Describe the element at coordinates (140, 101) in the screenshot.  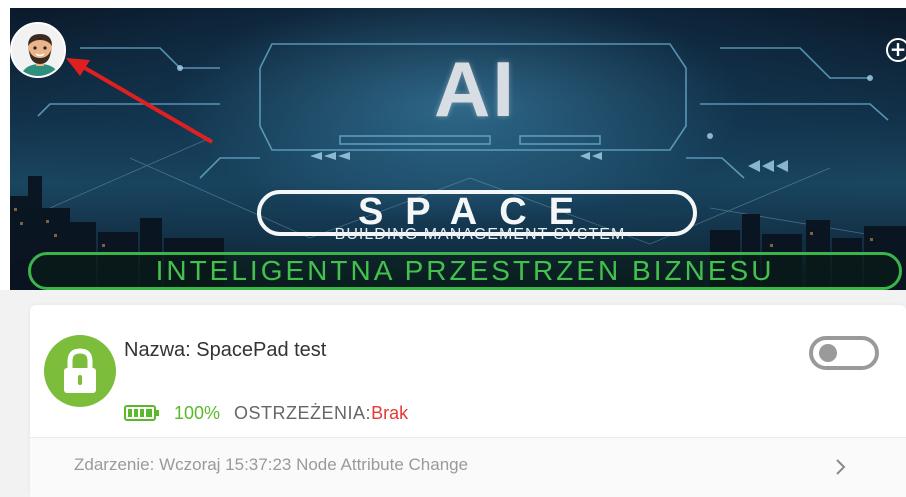
I see `red-arrow-annotation` at that location.